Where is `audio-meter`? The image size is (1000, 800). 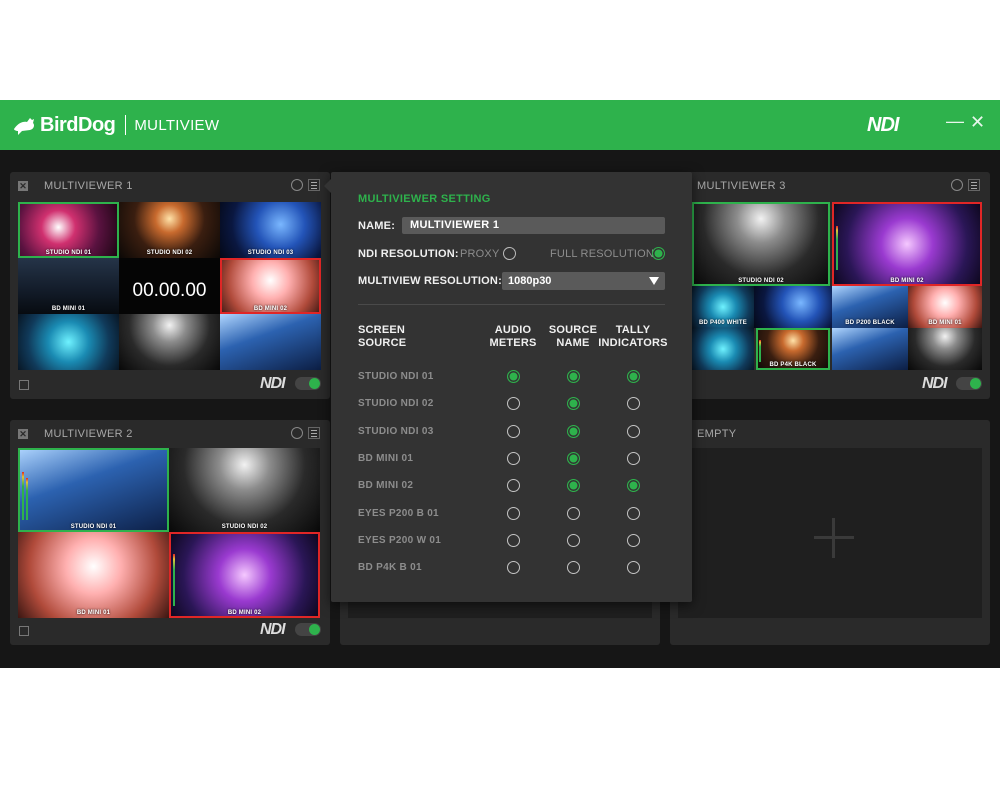 audio-meter is located at coordinates (23, 496).